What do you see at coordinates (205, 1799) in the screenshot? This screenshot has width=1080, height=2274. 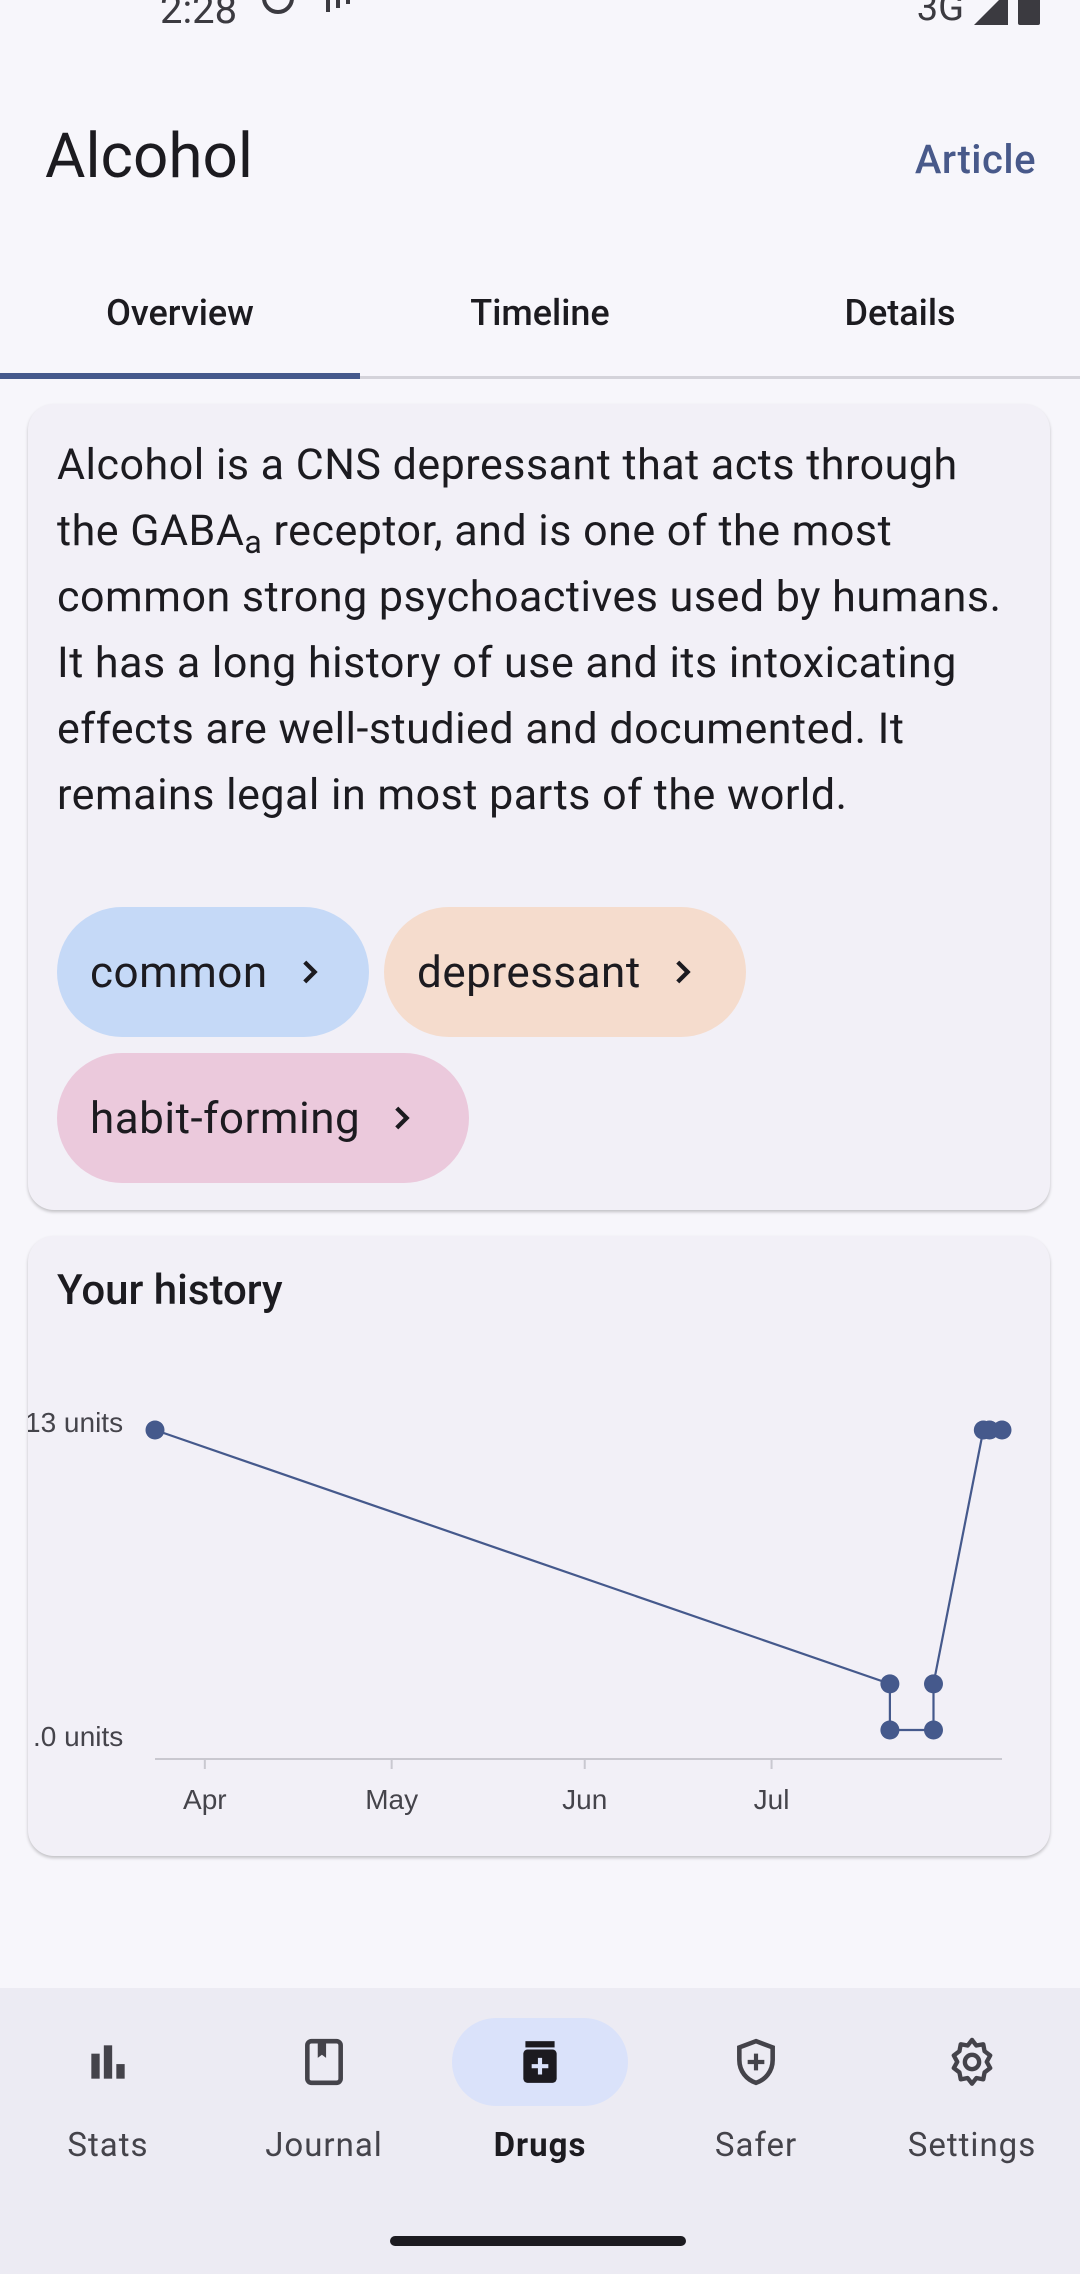 I see `x-tick-label: Apr` at bounding box center [205, 1799].